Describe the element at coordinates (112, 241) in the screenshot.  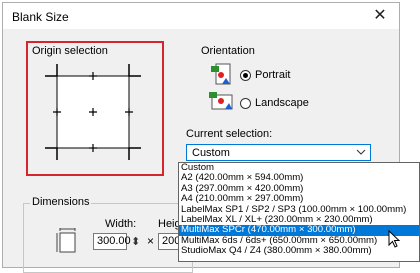
I see `width-input: 300.00` at that location.